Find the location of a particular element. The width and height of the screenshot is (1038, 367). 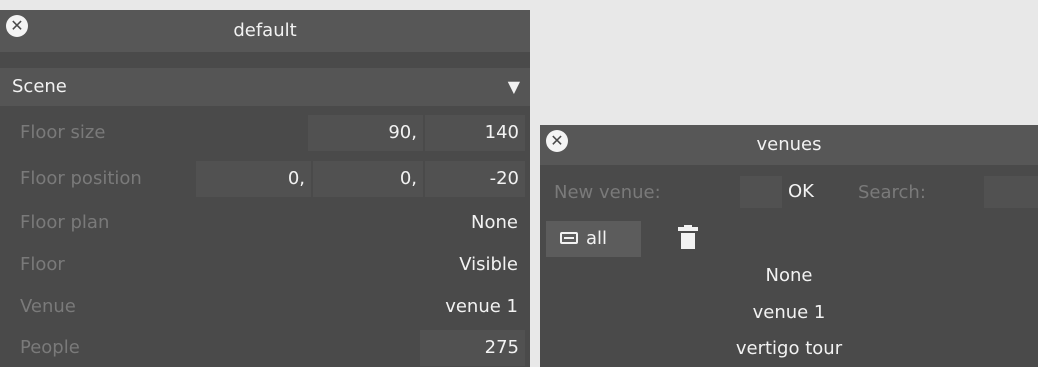

new-venue-input is located at coordinates (761, 192).